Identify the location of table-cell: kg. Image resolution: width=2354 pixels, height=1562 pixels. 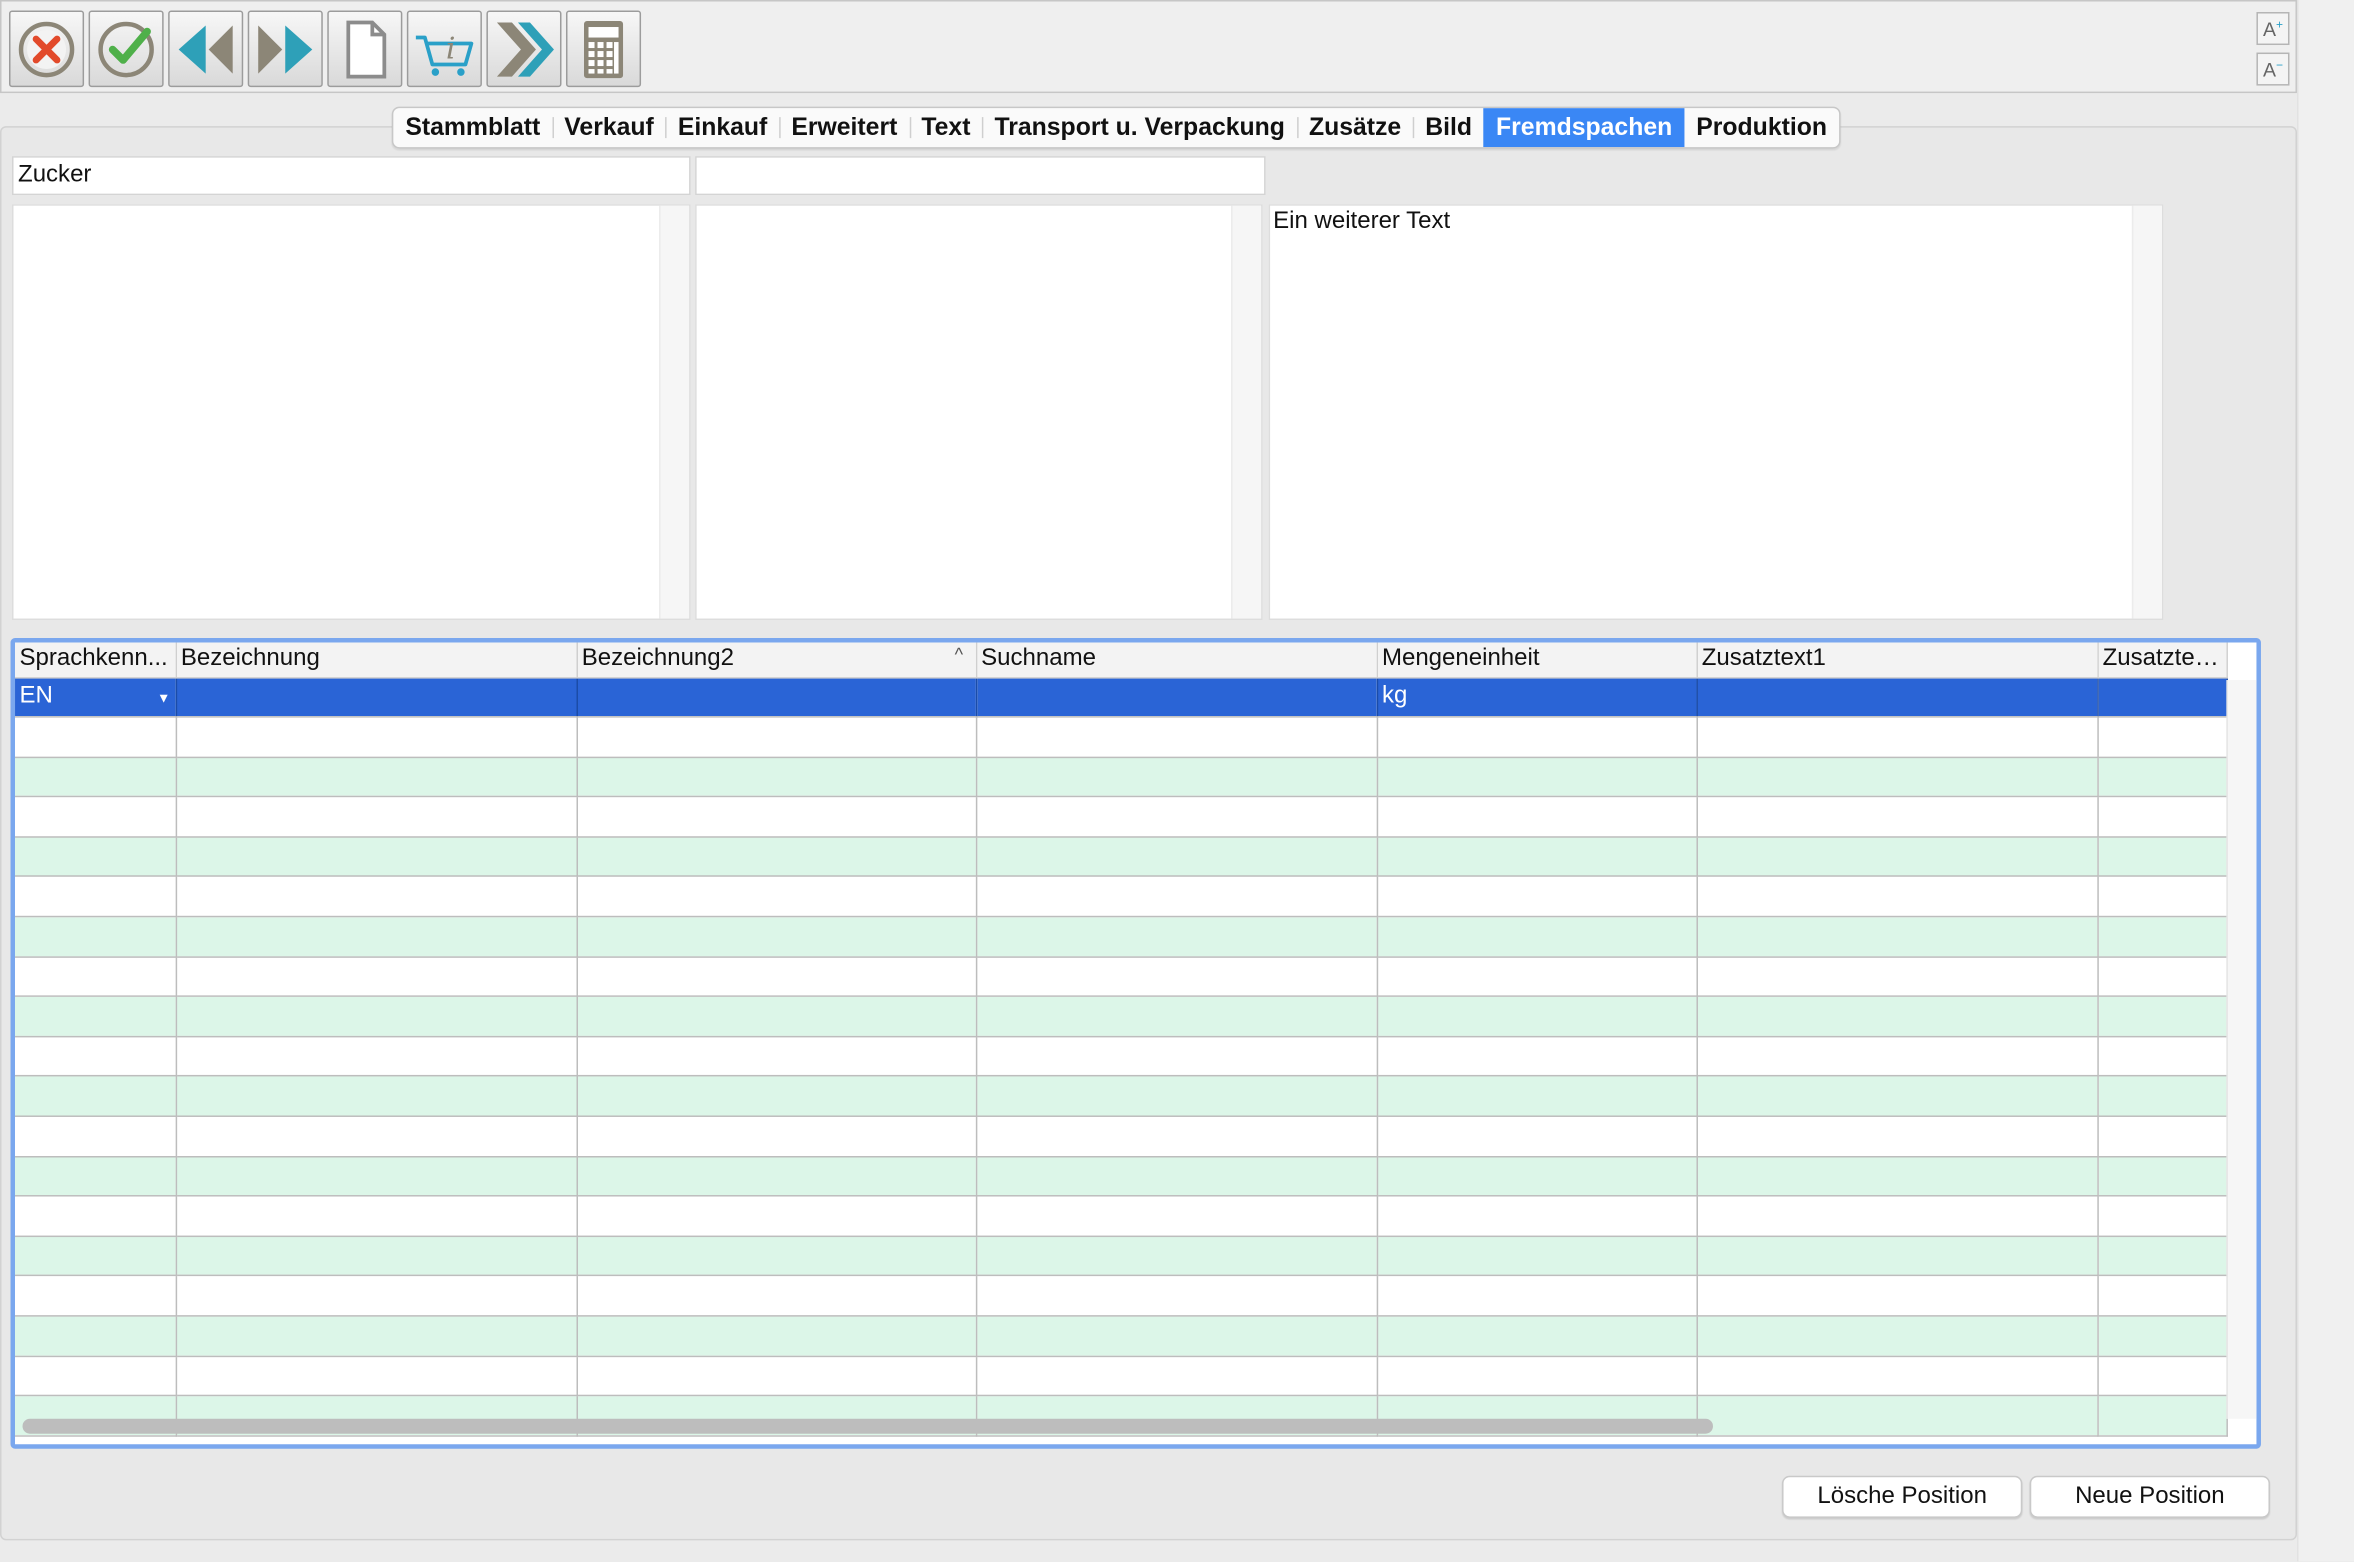
(1537, 697).